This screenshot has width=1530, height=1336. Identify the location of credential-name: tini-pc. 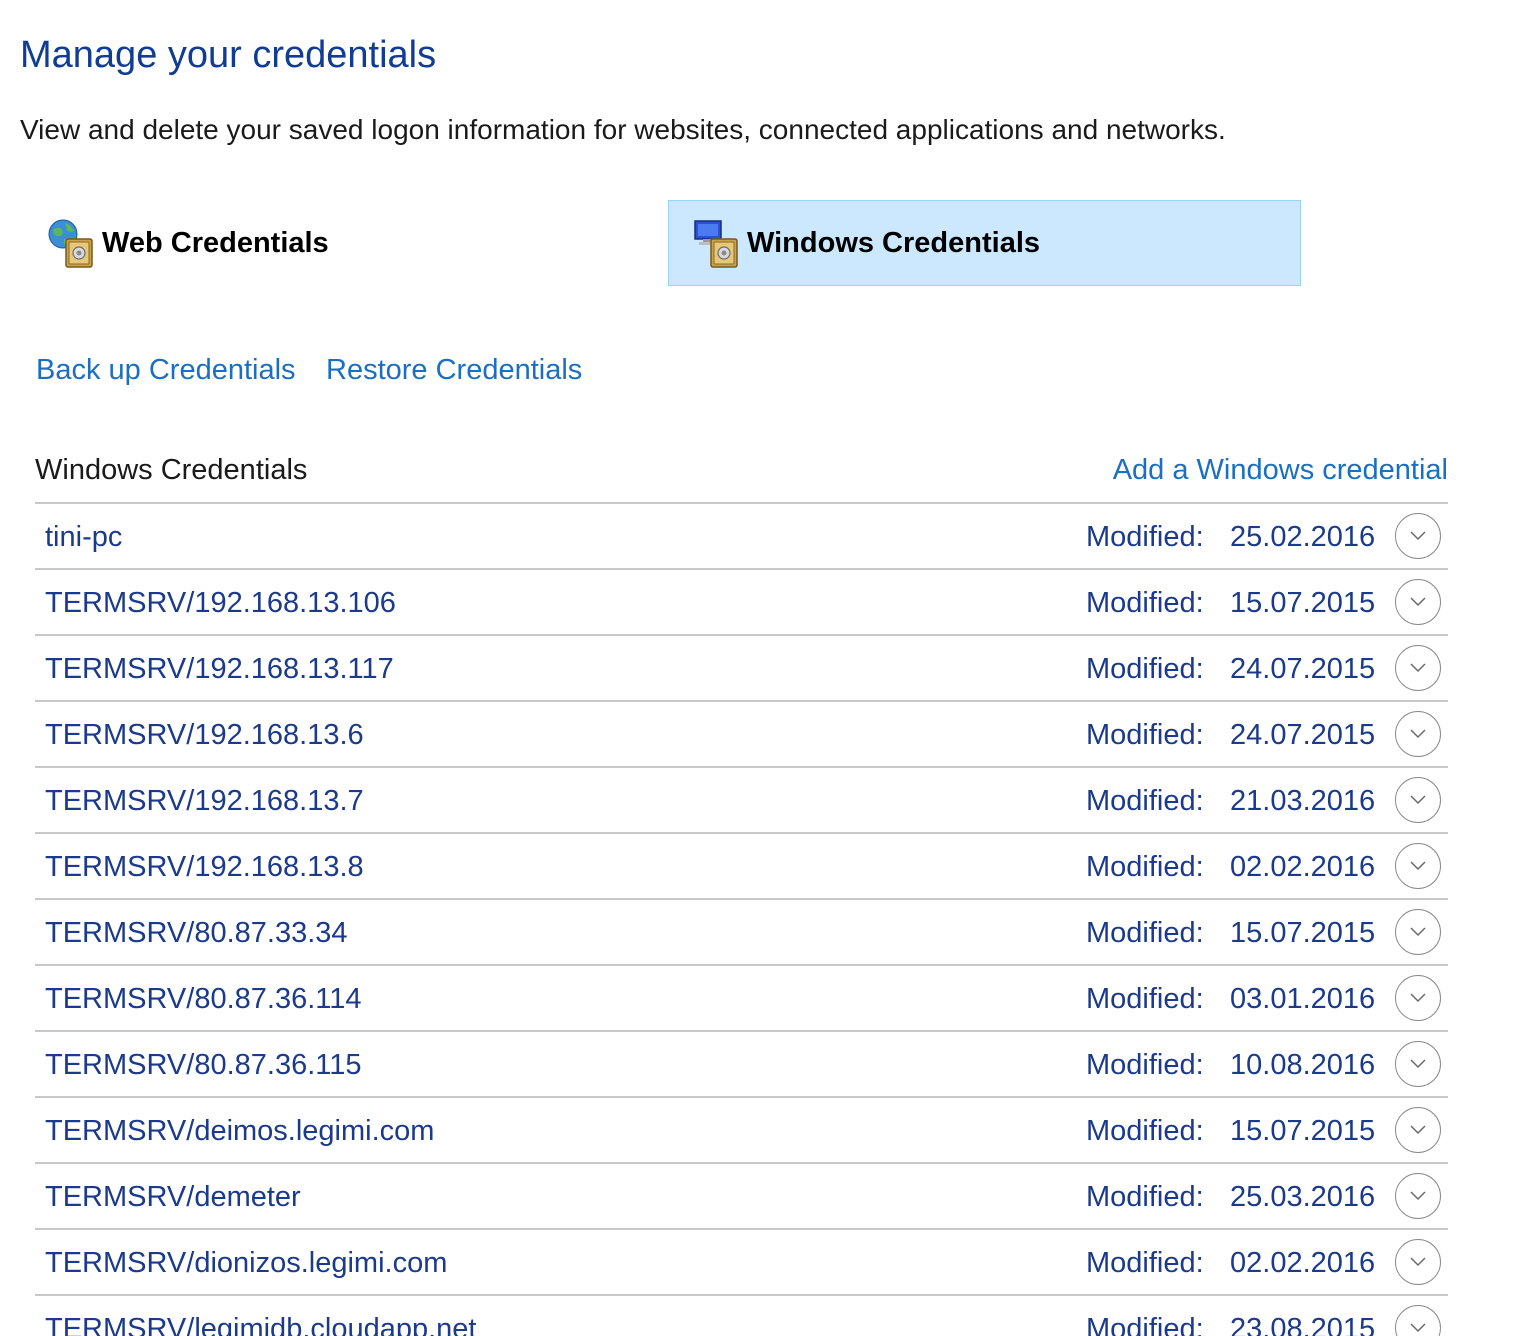
(84, 537).